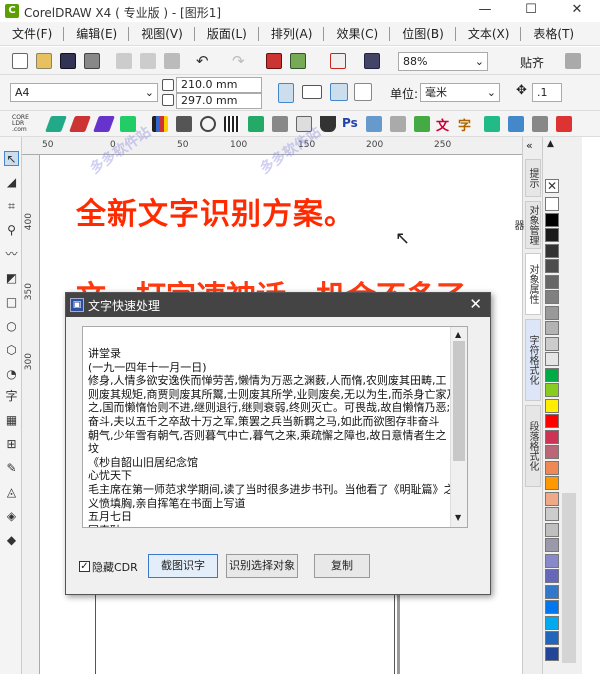 The width and height of the screenshot is (600, 674). What do you see at coordinates (286, 93) in the screenshot?
I see `portrait-icon` at bounding box center [286, 93].